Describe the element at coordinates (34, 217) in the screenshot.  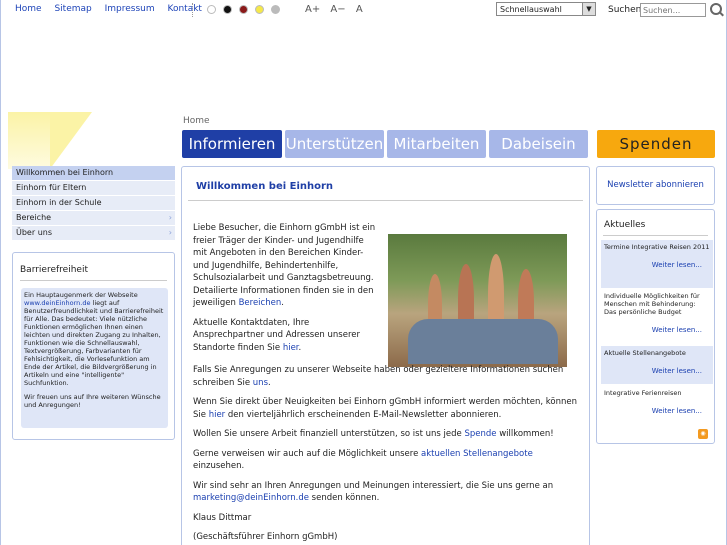
I see `sidebar-item-label: Bereiche` at that location.